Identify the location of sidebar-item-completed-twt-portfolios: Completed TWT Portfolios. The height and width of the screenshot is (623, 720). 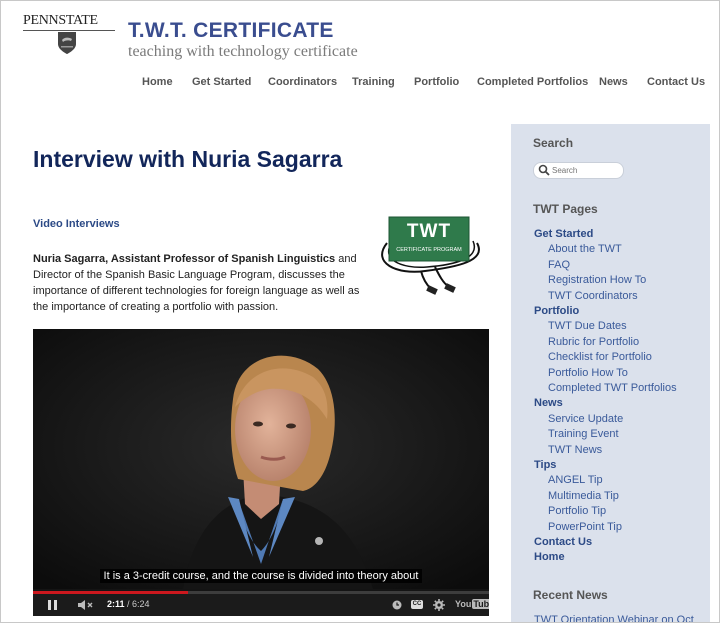
(612, 388).